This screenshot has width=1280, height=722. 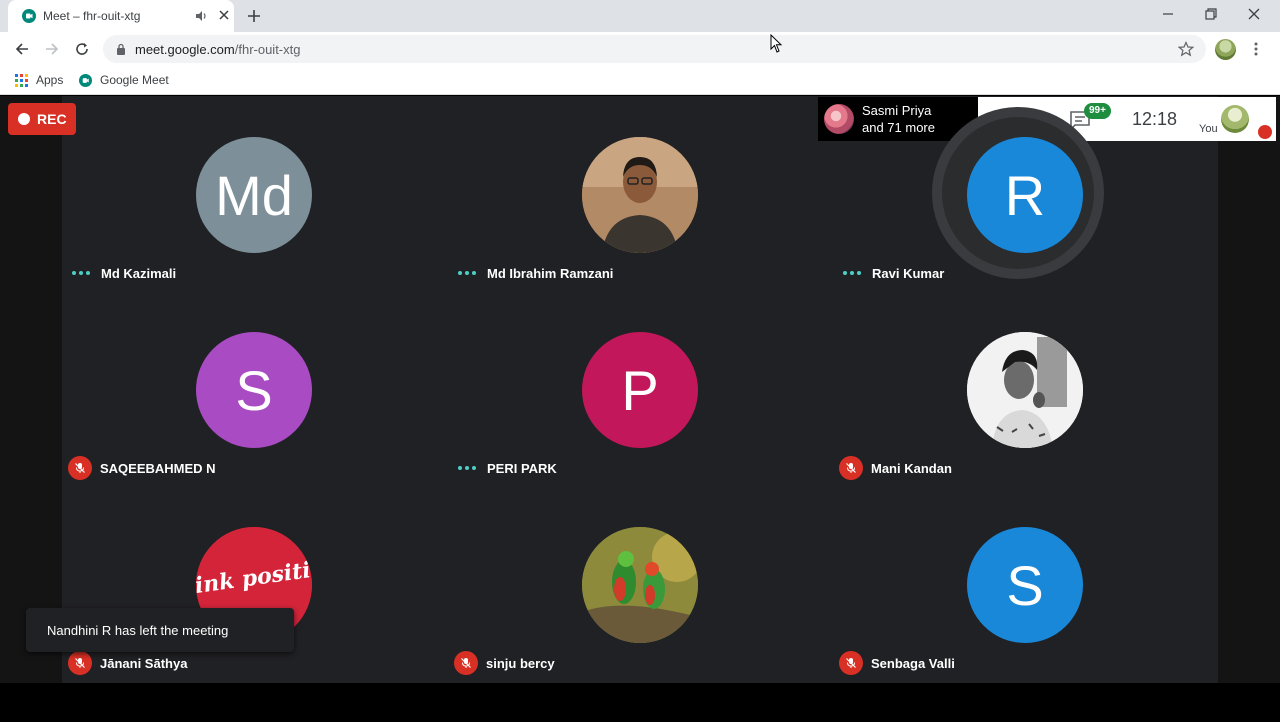 What do you see at coordinates (640, 16) in the screenshot?
I see `tab-strip: Meet – fhr-ouit-xtg` at bounding box center [640, 16].